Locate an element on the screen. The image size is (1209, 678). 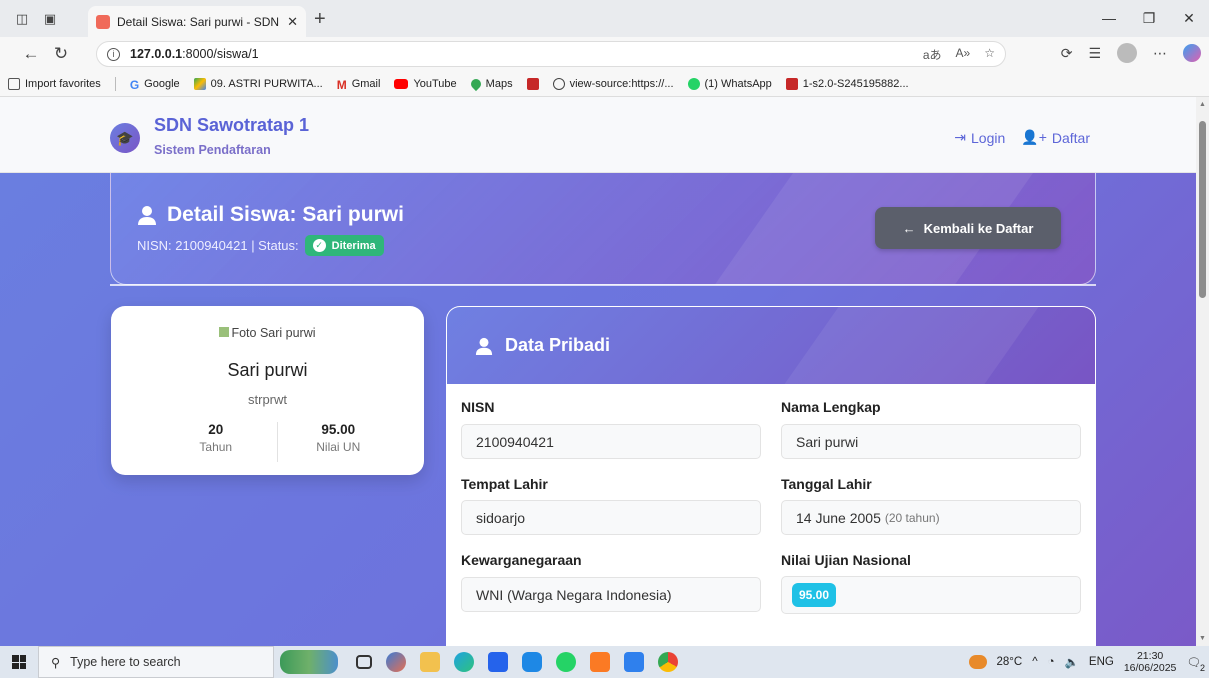
bookmark-import-favorites: Import favorites is located at coordinates (54, 83).